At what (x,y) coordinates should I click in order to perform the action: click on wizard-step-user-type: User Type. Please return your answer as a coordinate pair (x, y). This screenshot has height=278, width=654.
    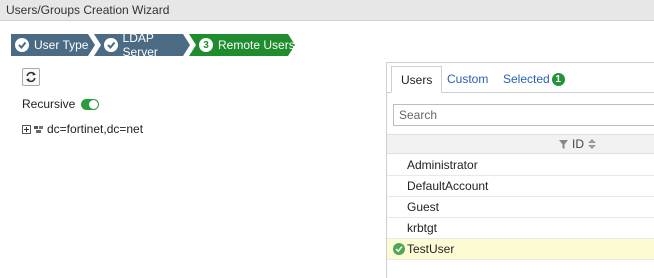
    Looking at the image, I should click on (53, 45).